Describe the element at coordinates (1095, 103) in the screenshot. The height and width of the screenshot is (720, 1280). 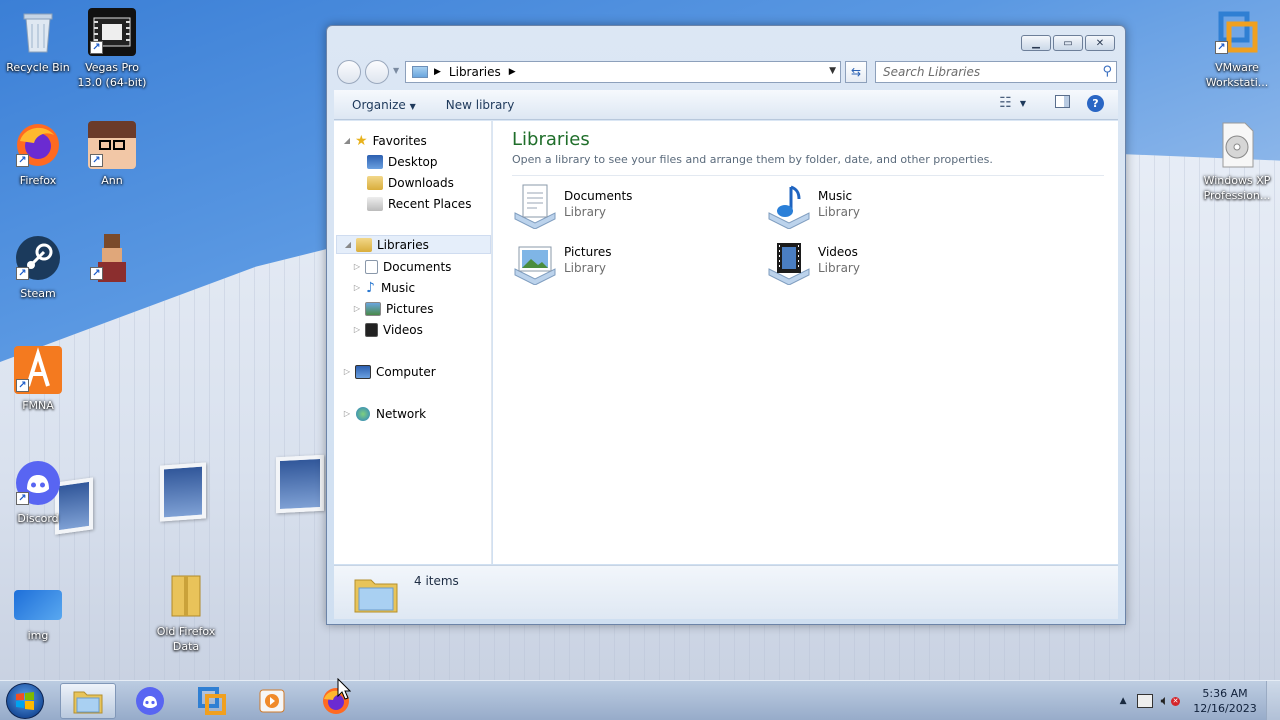
I see `help-button: ?` at that location.